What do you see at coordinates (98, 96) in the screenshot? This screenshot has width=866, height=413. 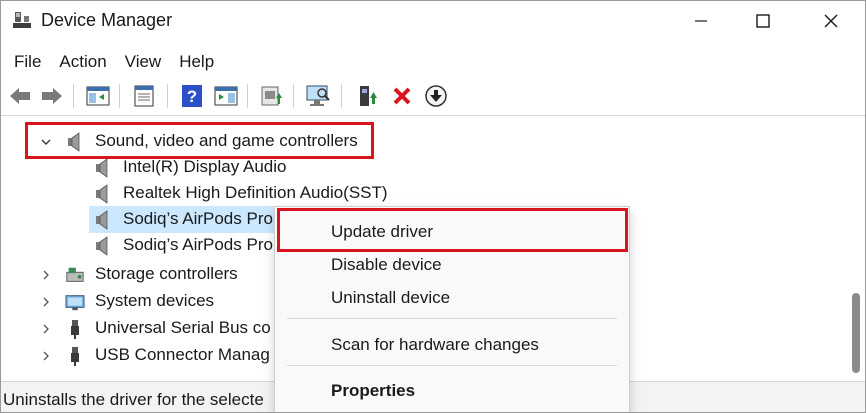 I see `show-hide-console-tree-icon` at bounding box center [98, 96].